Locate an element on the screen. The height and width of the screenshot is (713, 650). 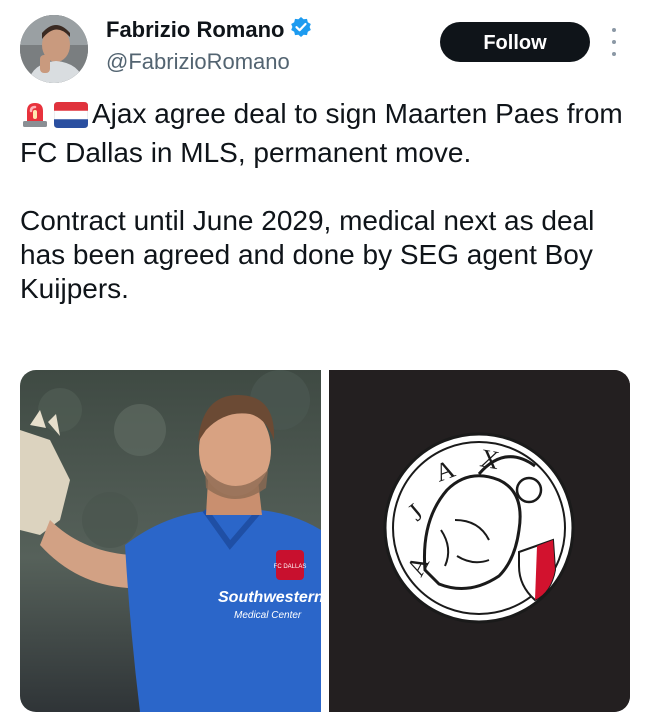
netherlands-flag-icon is located at coordinates (71, 118).